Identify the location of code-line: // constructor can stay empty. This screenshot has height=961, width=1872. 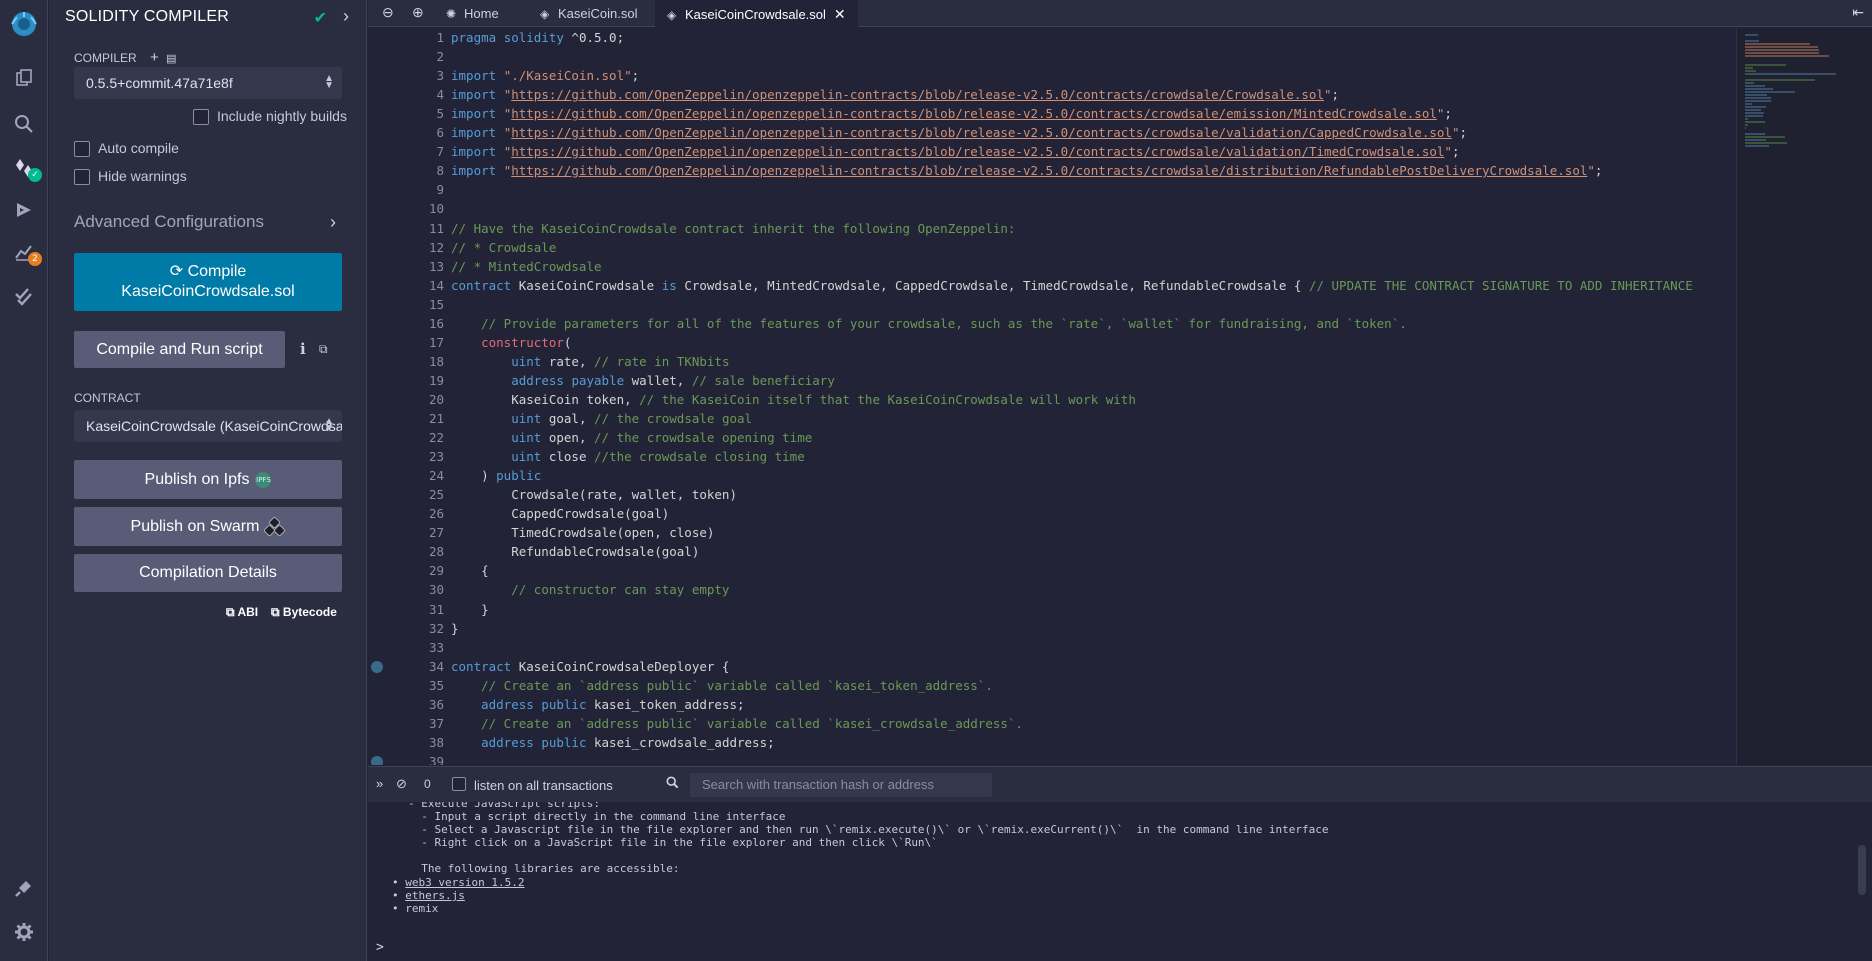
(590, 589).